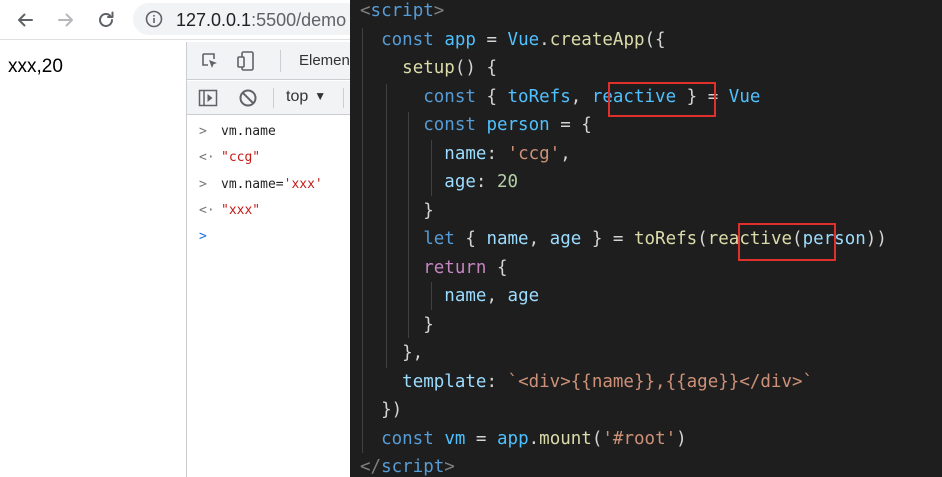 This screenshot has width=942, height=477. I want to click on tab-elements: Elemen, so click(324, 60).